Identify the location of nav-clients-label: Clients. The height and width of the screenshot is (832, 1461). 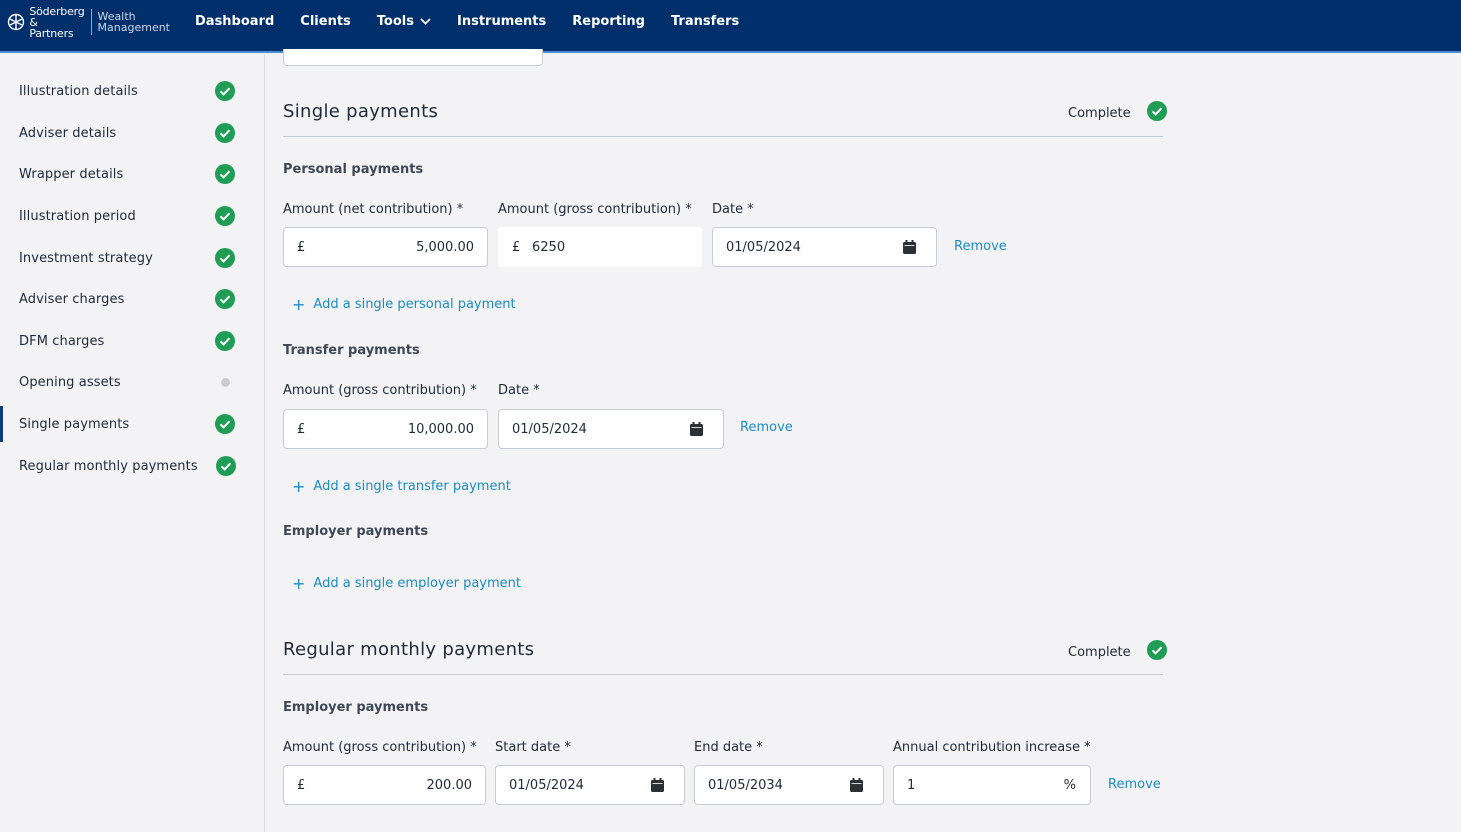
(325, 21).